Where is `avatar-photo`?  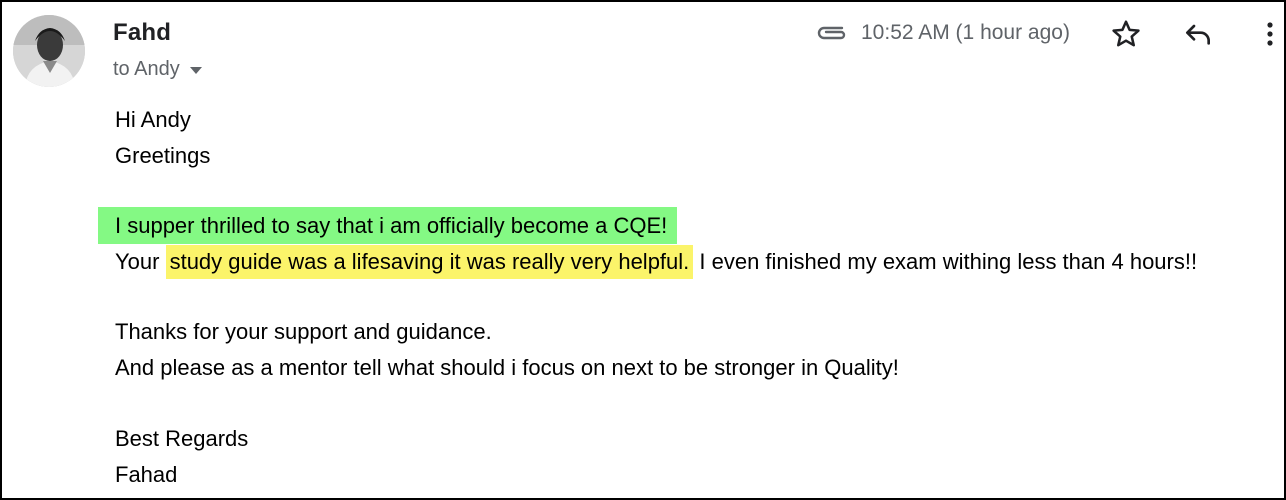
avatar-photo is located at coordinates (49, 51).